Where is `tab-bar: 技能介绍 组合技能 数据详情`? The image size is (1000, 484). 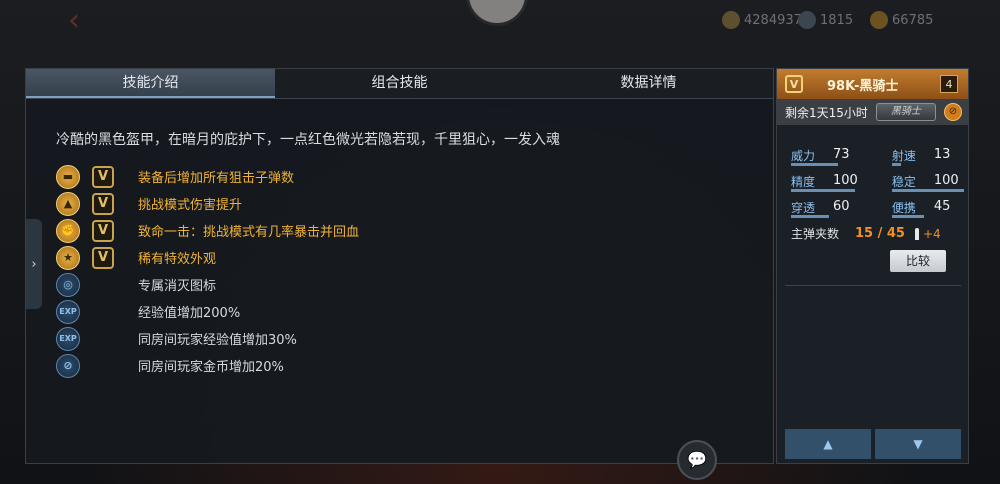 tab-bar: 技能介绍 组合技能 数据详情 is located at coordinates (399, 84).